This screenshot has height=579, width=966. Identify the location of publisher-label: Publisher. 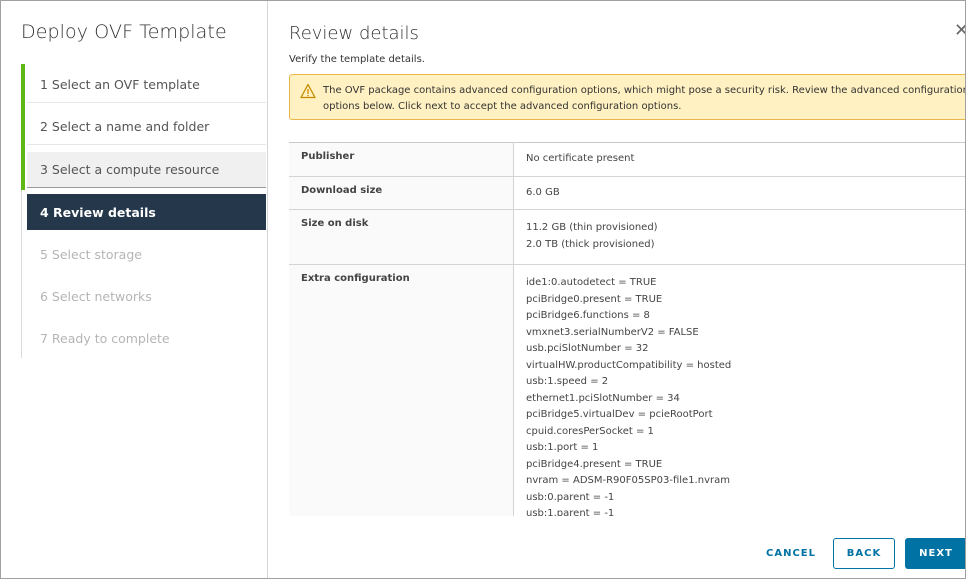
(401, 159).